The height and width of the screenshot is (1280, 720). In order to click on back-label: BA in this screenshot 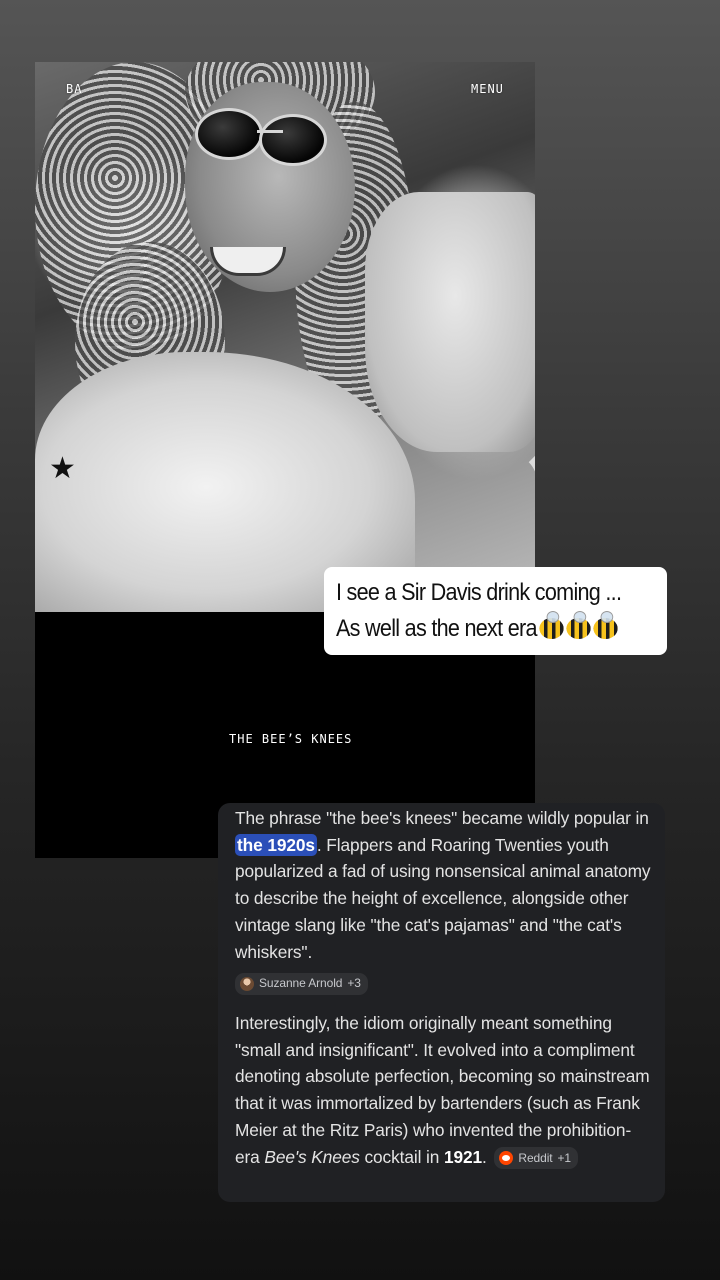, I will do `click(74, 89)`.